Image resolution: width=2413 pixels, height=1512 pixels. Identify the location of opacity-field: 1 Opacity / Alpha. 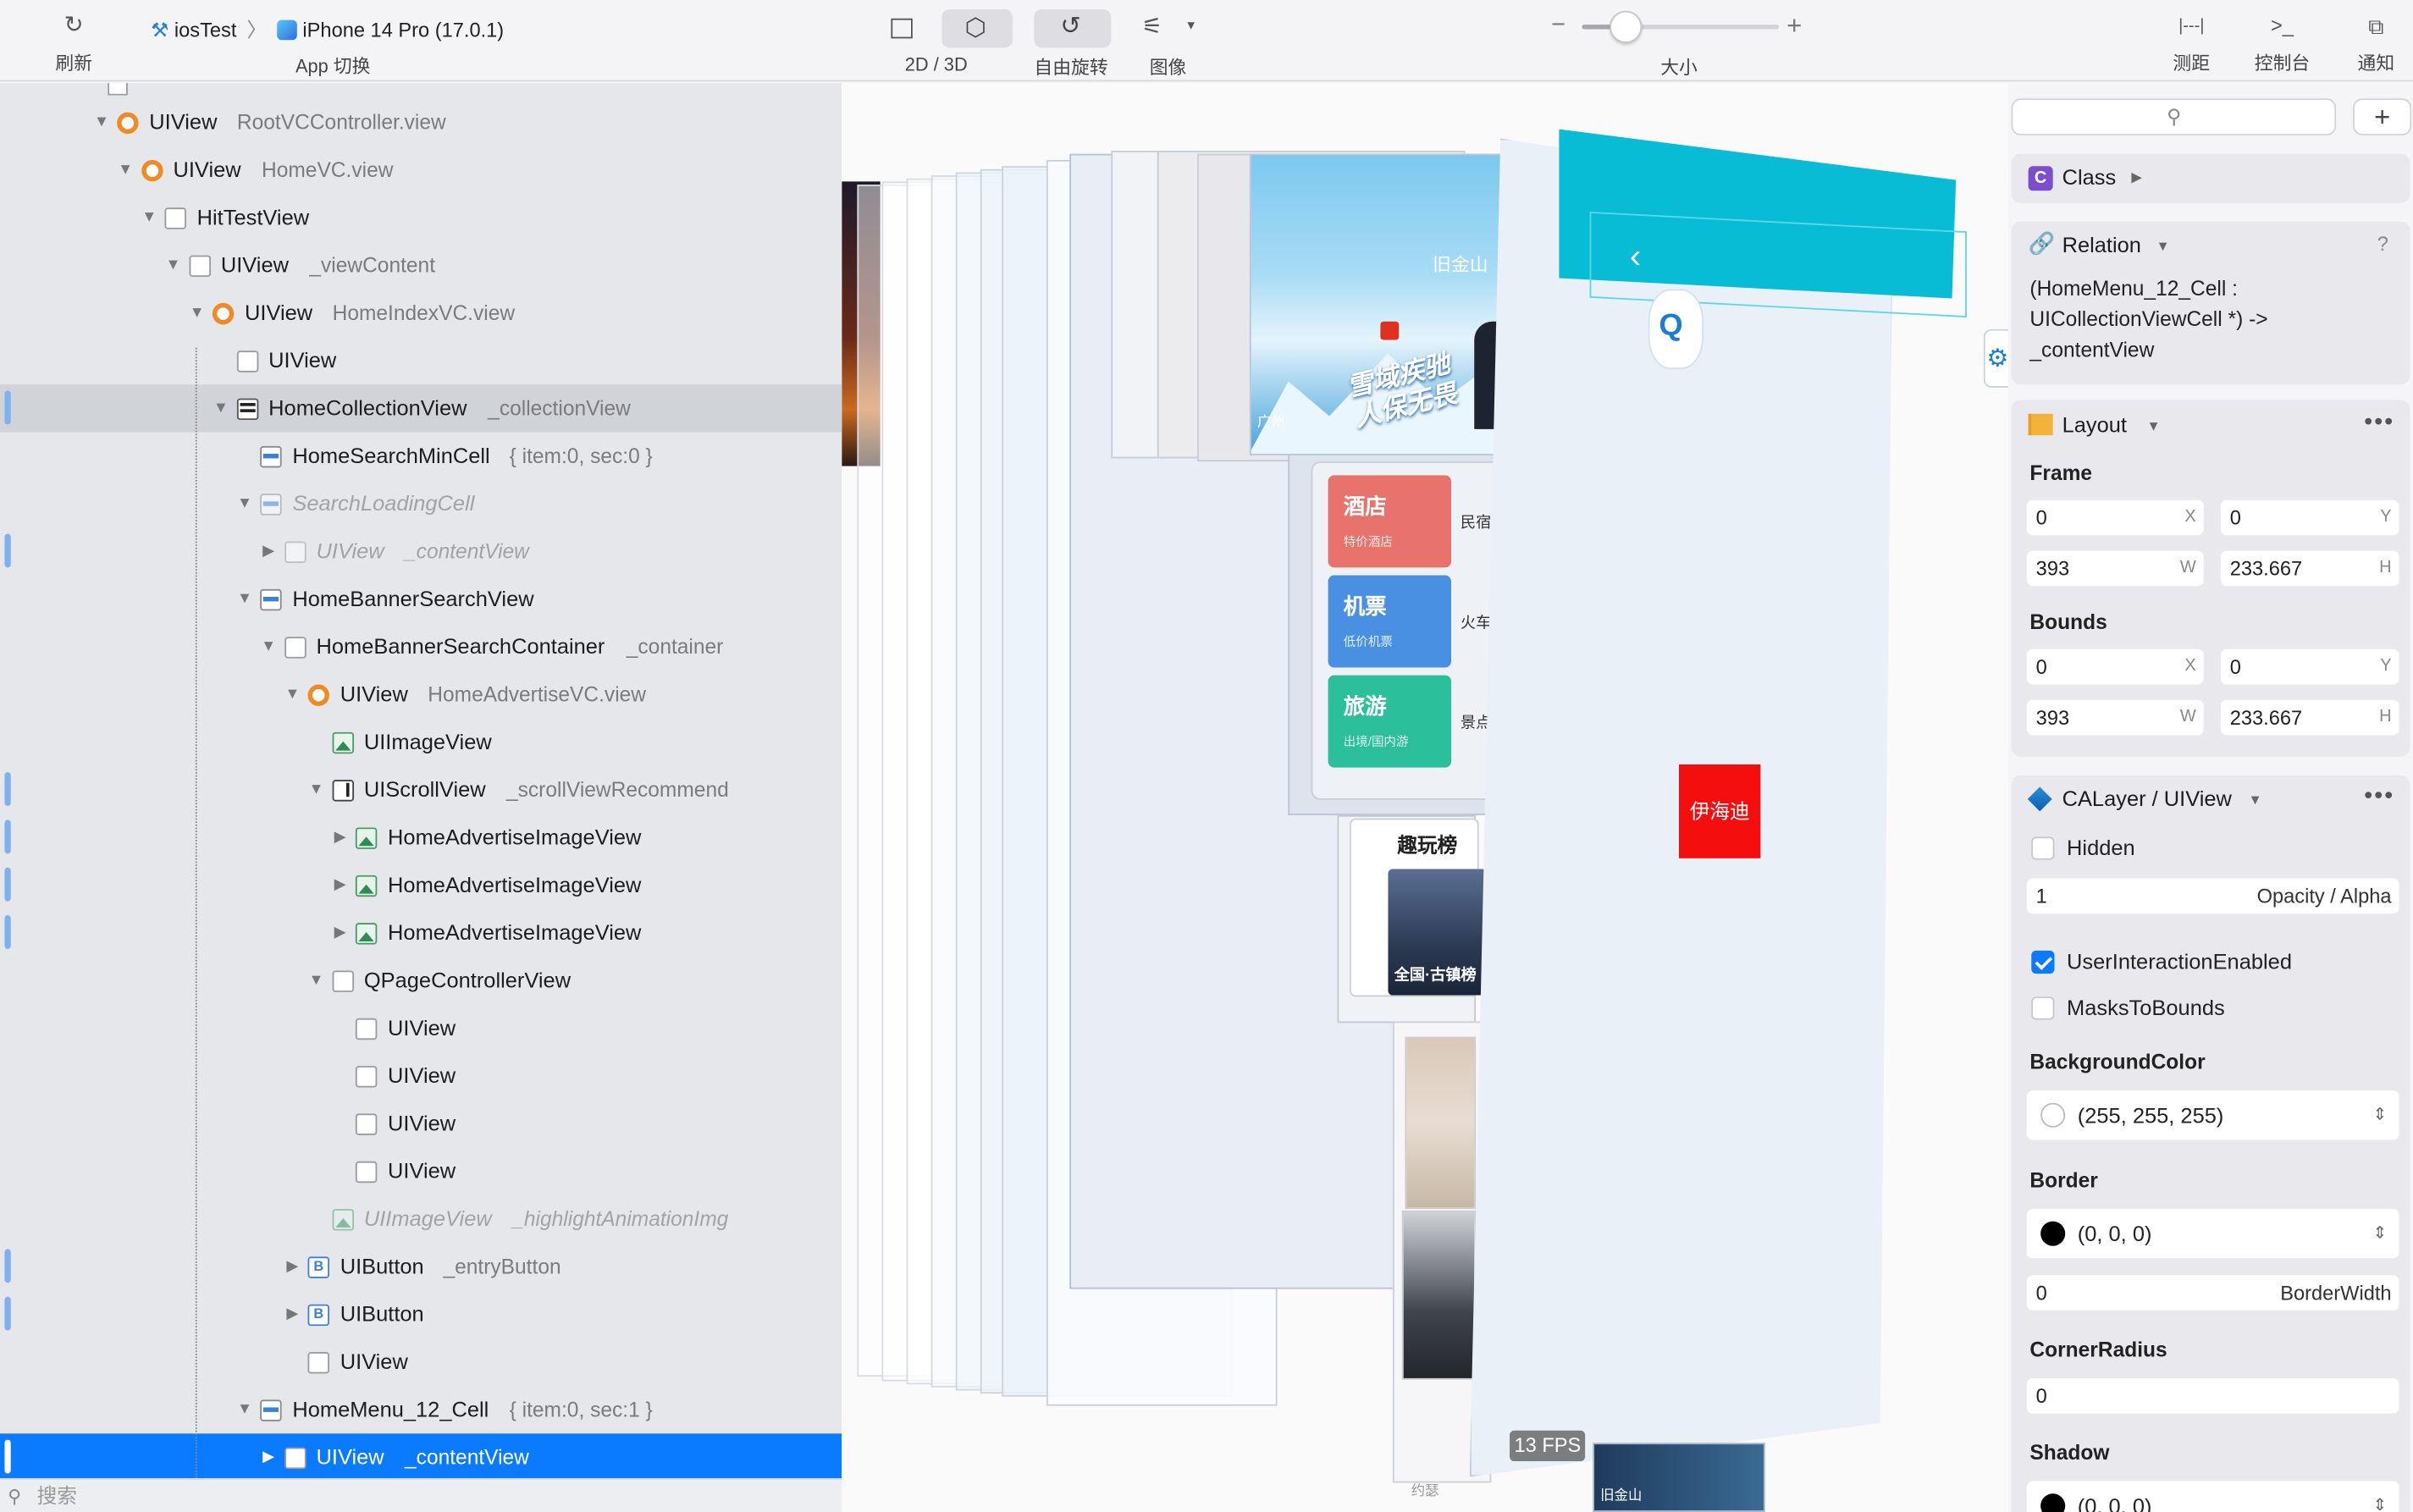
(2212, 896).